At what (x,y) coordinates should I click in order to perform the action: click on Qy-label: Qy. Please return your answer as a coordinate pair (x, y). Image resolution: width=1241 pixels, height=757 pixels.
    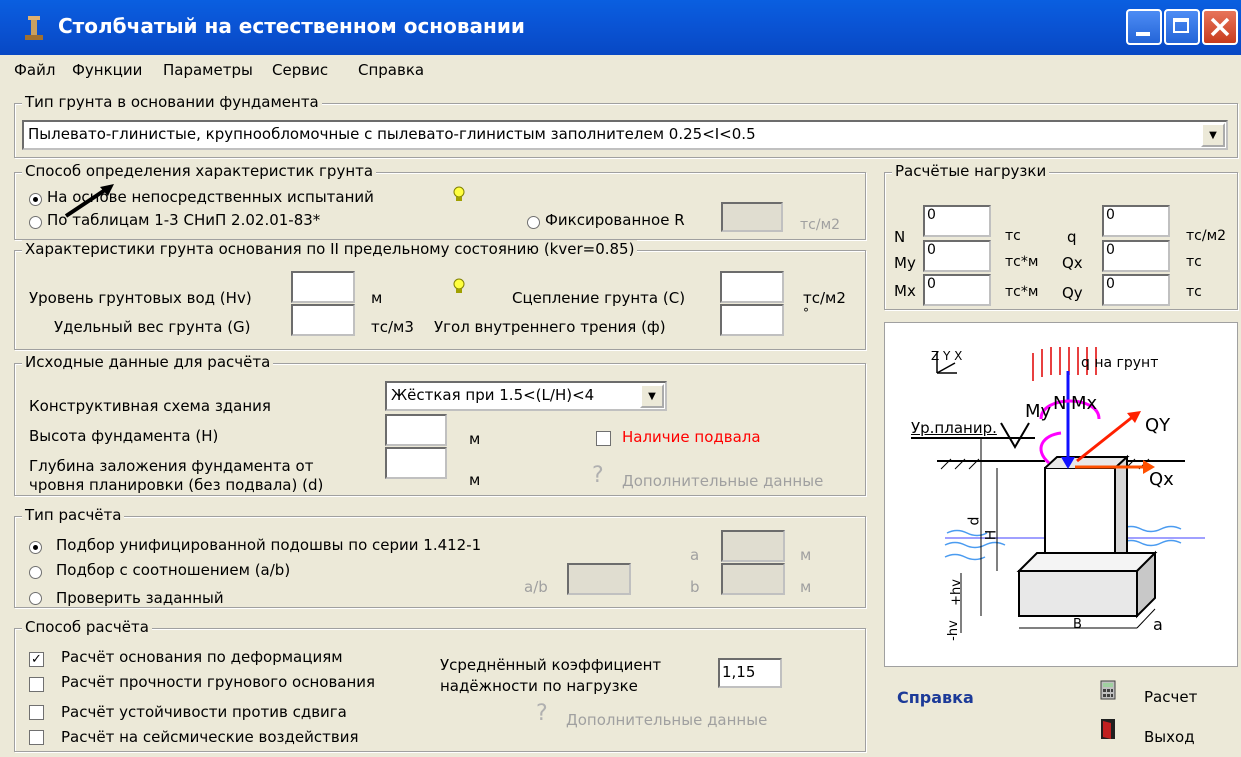
    Looking at the image, I should click on (1072, 293).